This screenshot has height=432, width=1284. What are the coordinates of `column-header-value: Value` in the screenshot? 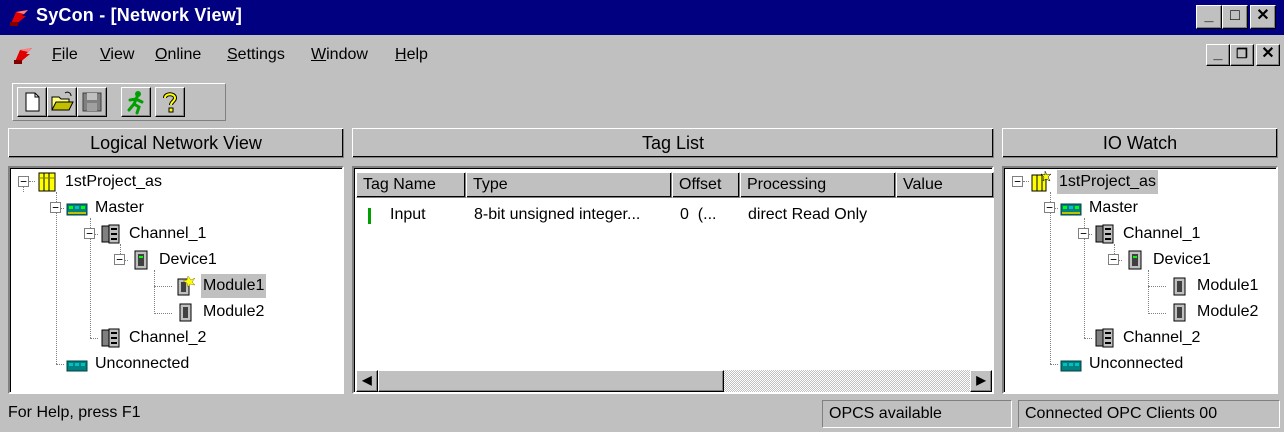 It's located at (945, 185).